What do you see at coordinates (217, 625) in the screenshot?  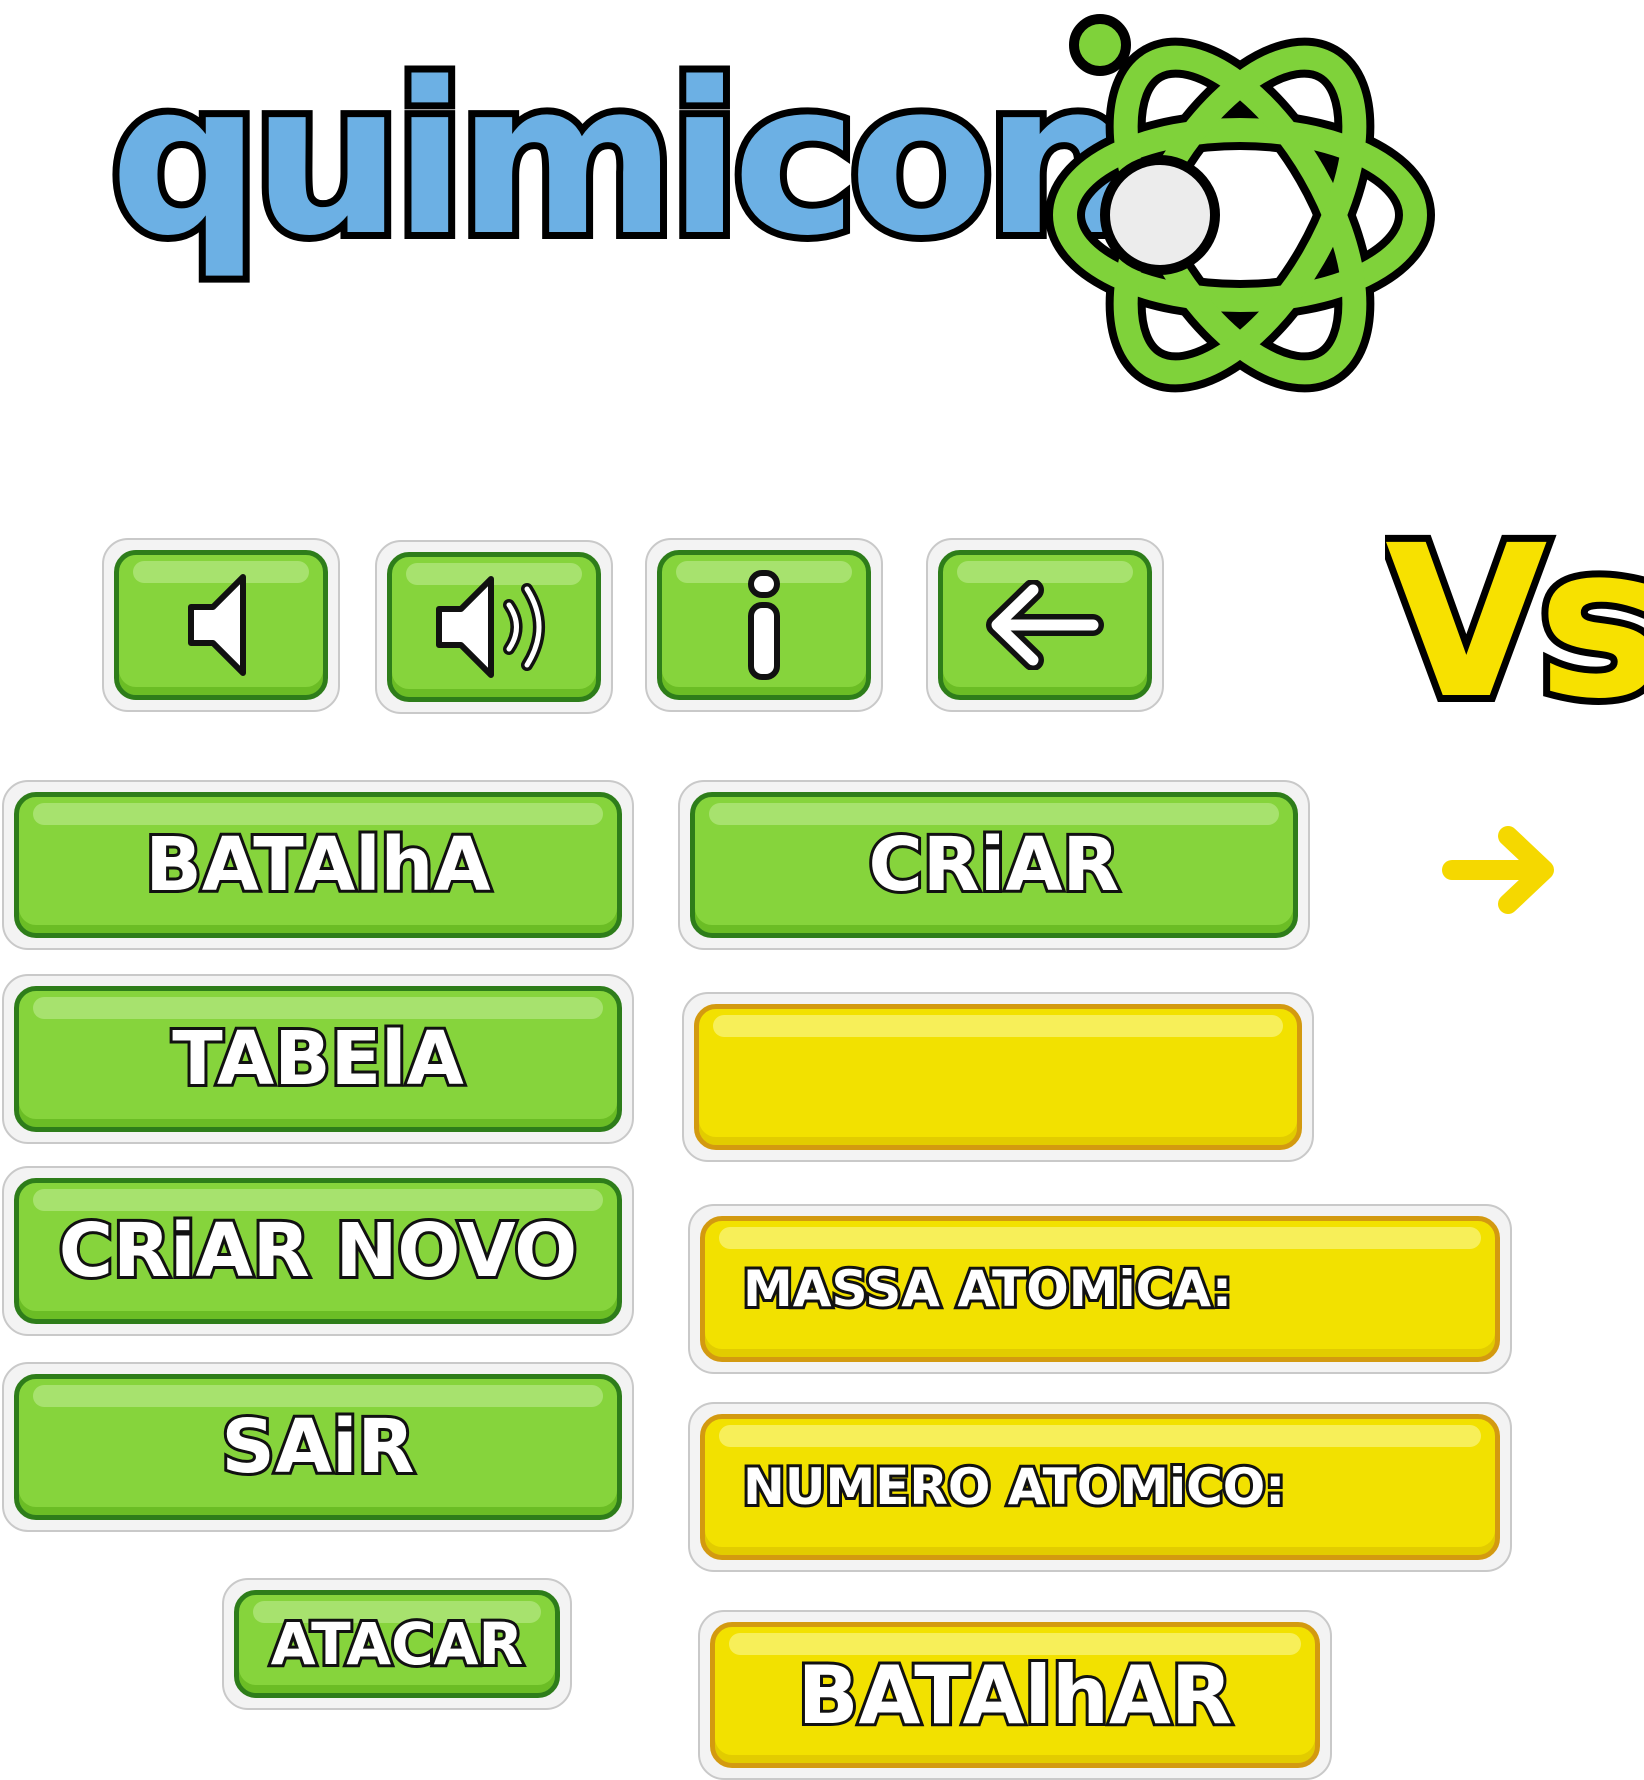 I see `speaker-mute-icon` at bounding box center [217, 625].